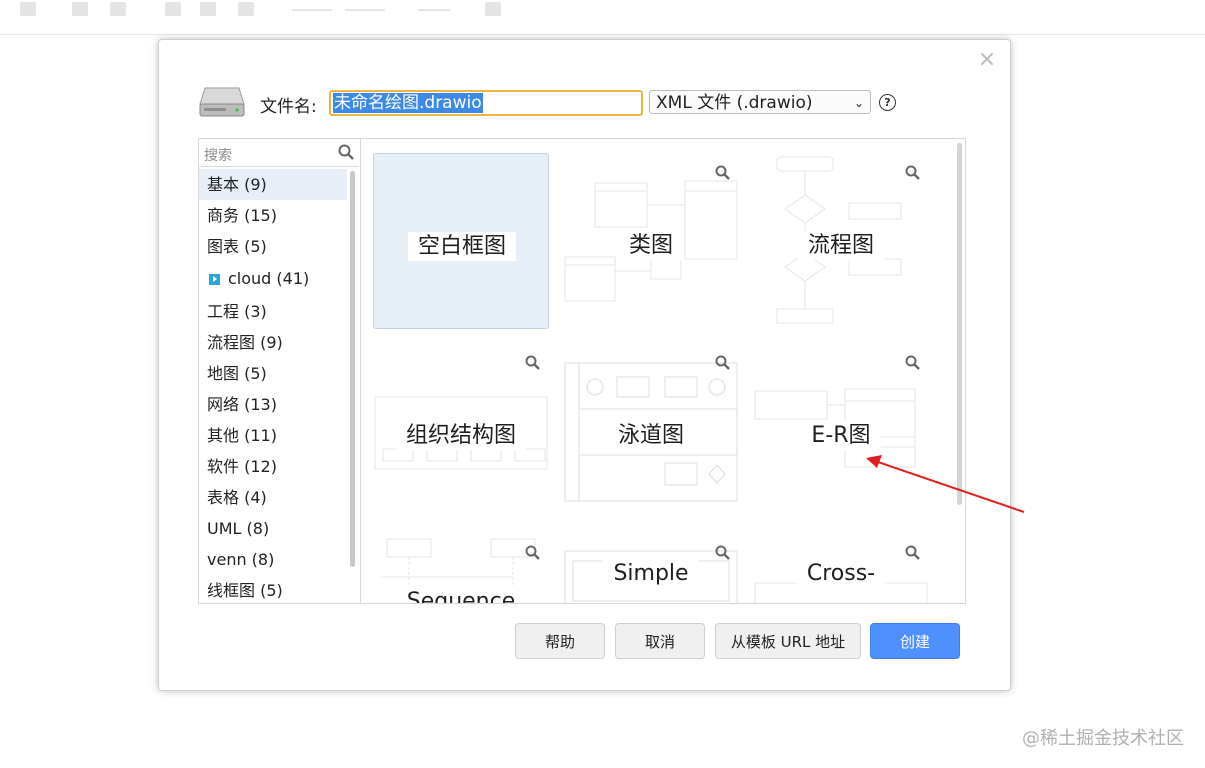 This screenshot has height=768, width=1205. I want to click on copy-icon, so click(80, 9).